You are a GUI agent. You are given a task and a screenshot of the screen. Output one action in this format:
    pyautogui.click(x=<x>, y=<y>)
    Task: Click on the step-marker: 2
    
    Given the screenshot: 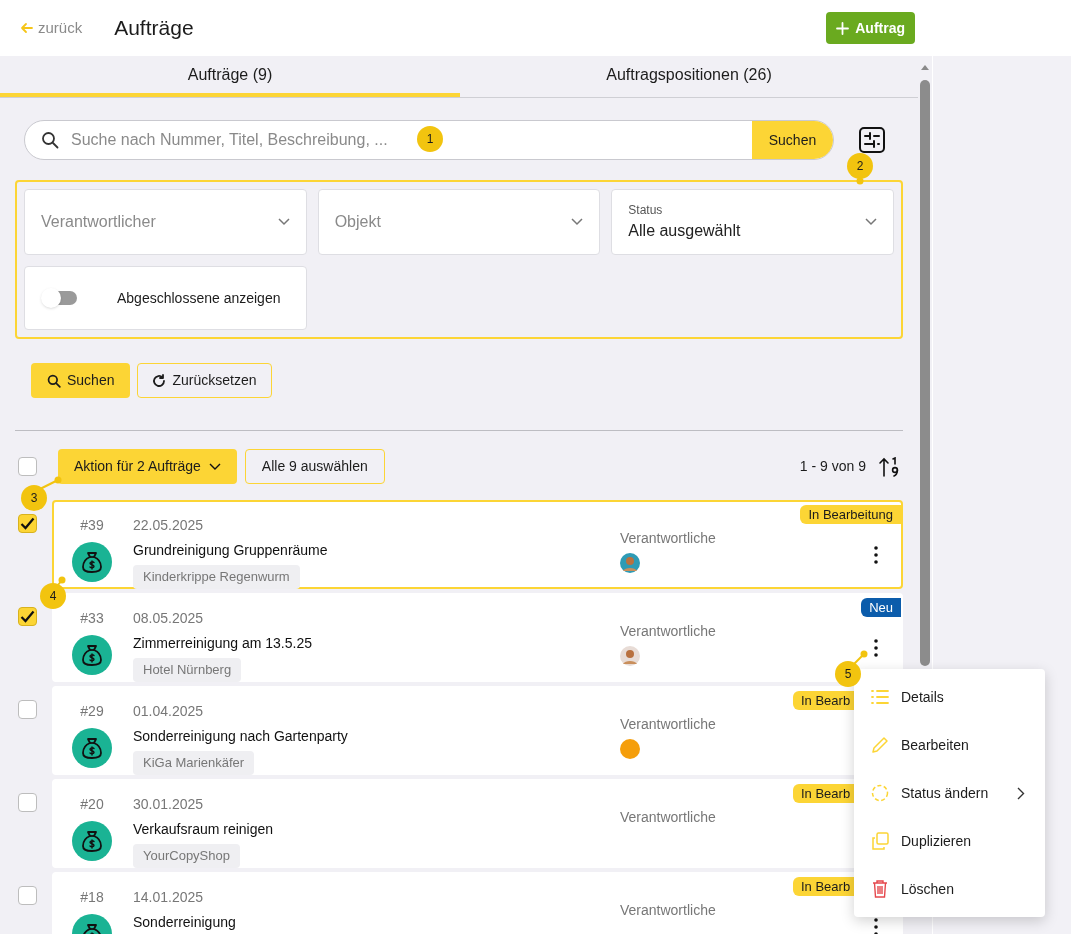 What is the action you would take?
    pyautogui.click(x=860, y=166)
    